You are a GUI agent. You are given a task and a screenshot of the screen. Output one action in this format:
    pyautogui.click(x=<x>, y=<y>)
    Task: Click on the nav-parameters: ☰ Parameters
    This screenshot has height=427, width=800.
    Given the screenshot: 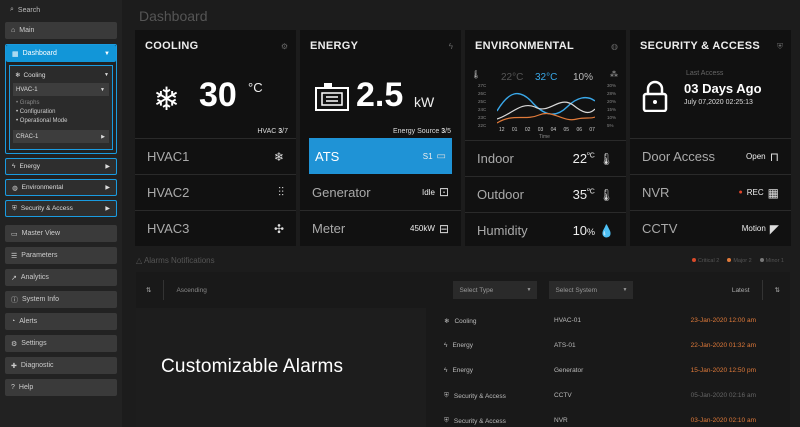 What is the action you would take?
    pyautogui.click(x=61, y=255)
    